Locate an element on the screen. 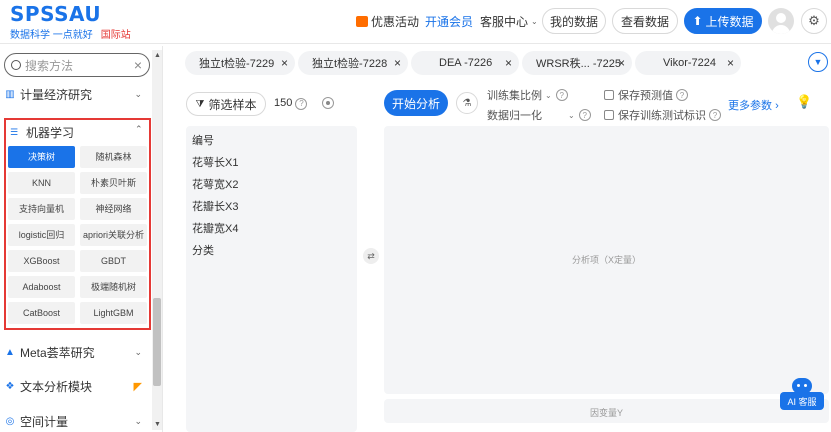 The image size is (831, 432). ml-icon: ☰ is located at coordinates (14, 132).